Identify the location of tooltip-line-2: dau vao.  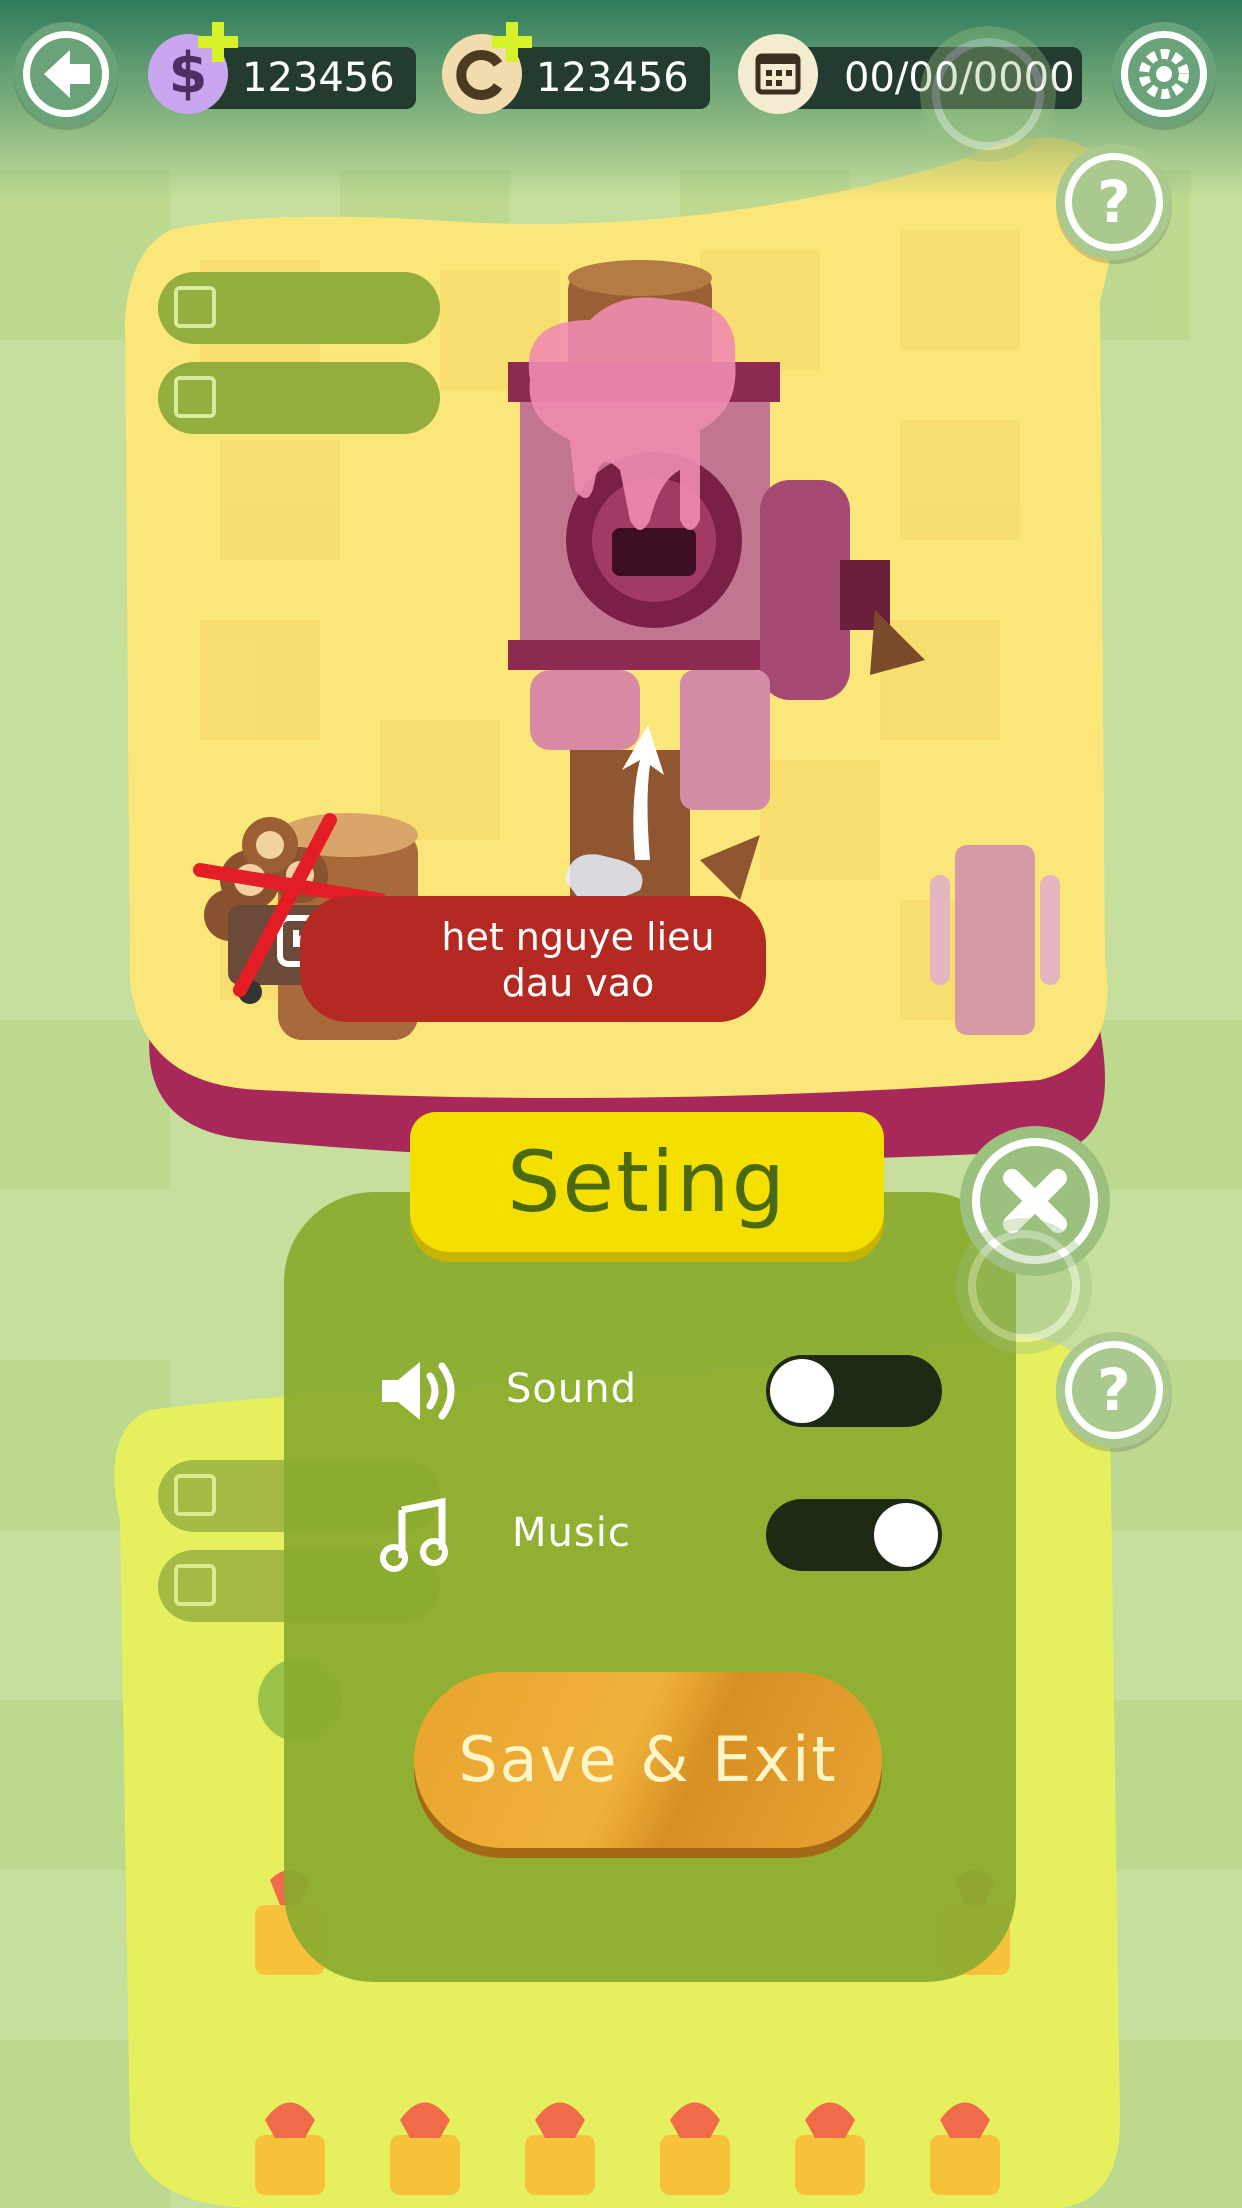
(578, 983).